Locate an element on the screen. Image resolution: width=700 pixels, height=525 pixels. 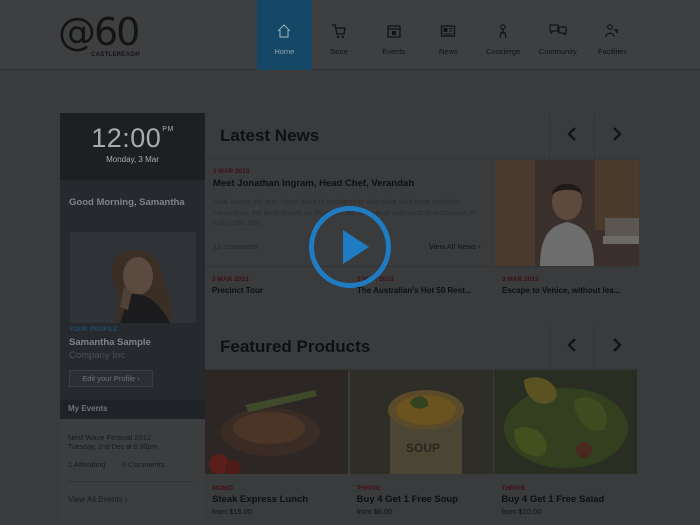
logo: @60 CASTLEREAGH is located at coordinates (99, 34).